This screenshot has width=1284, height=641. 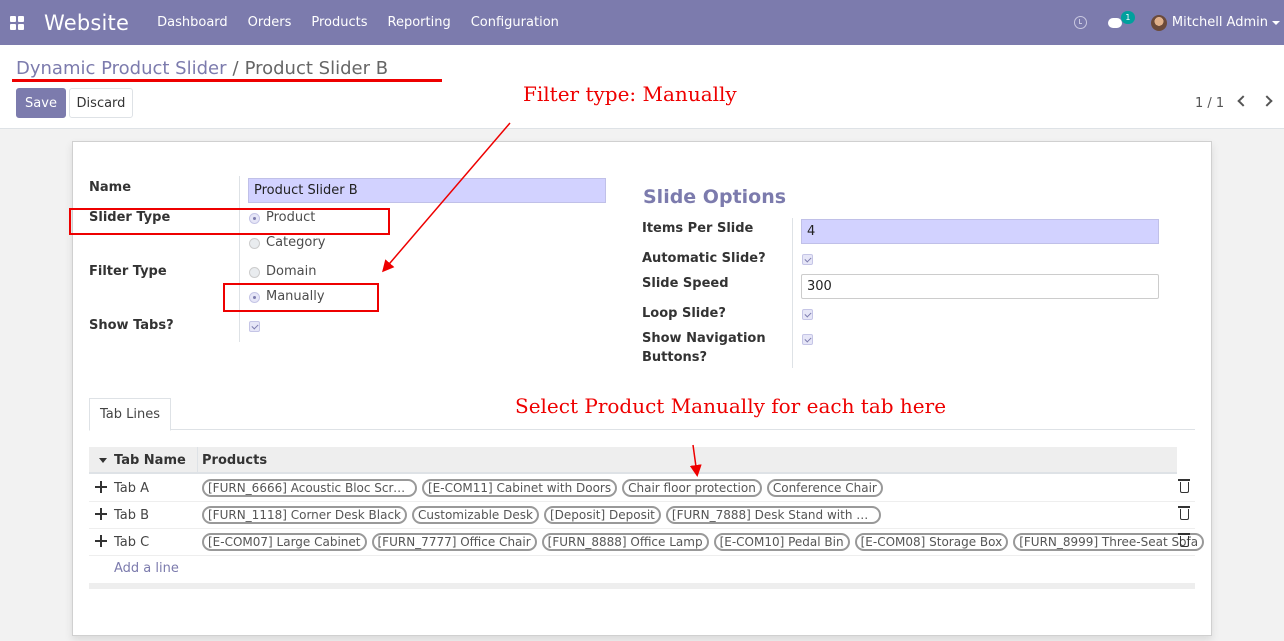 I want to click on annotation-arrow-filter, so click(x=446, y=197).